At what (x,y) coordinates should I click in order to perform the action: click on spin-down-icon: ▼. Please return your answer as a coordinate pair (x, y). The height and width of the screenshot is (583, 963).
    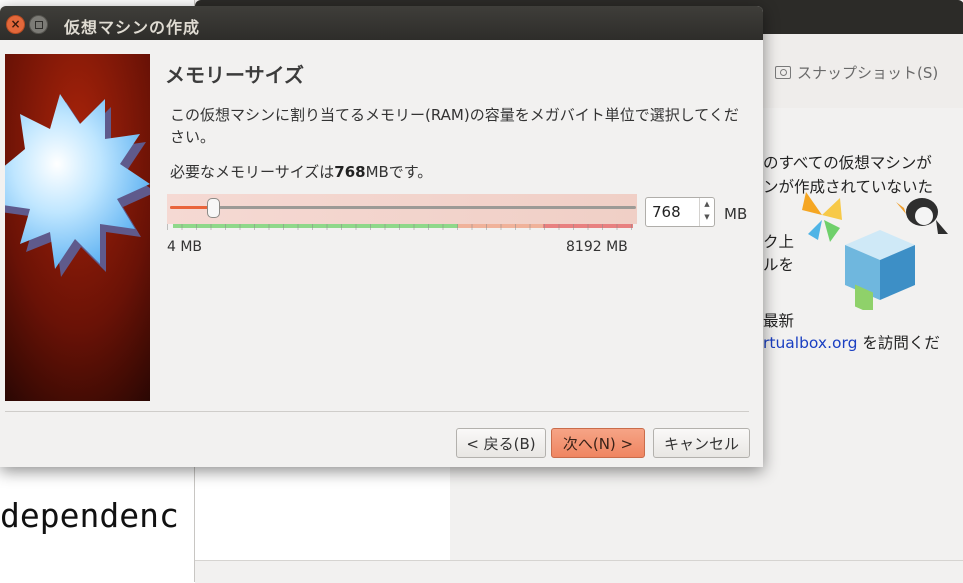
    Looking at the image, I should click on (707, 217).